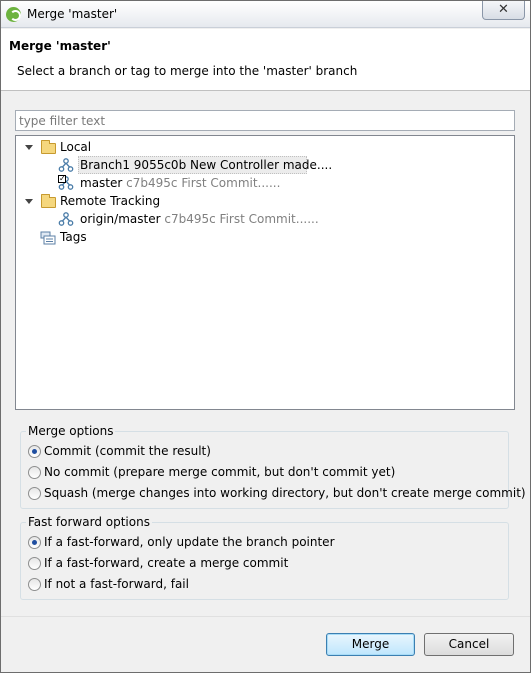 The width and height of the screenshot is (531, 673). What do you see at coordinates (89, 522) in the screenshot?
I see `ff-options-title: Fast forward options` at bounding box center [89, 522].